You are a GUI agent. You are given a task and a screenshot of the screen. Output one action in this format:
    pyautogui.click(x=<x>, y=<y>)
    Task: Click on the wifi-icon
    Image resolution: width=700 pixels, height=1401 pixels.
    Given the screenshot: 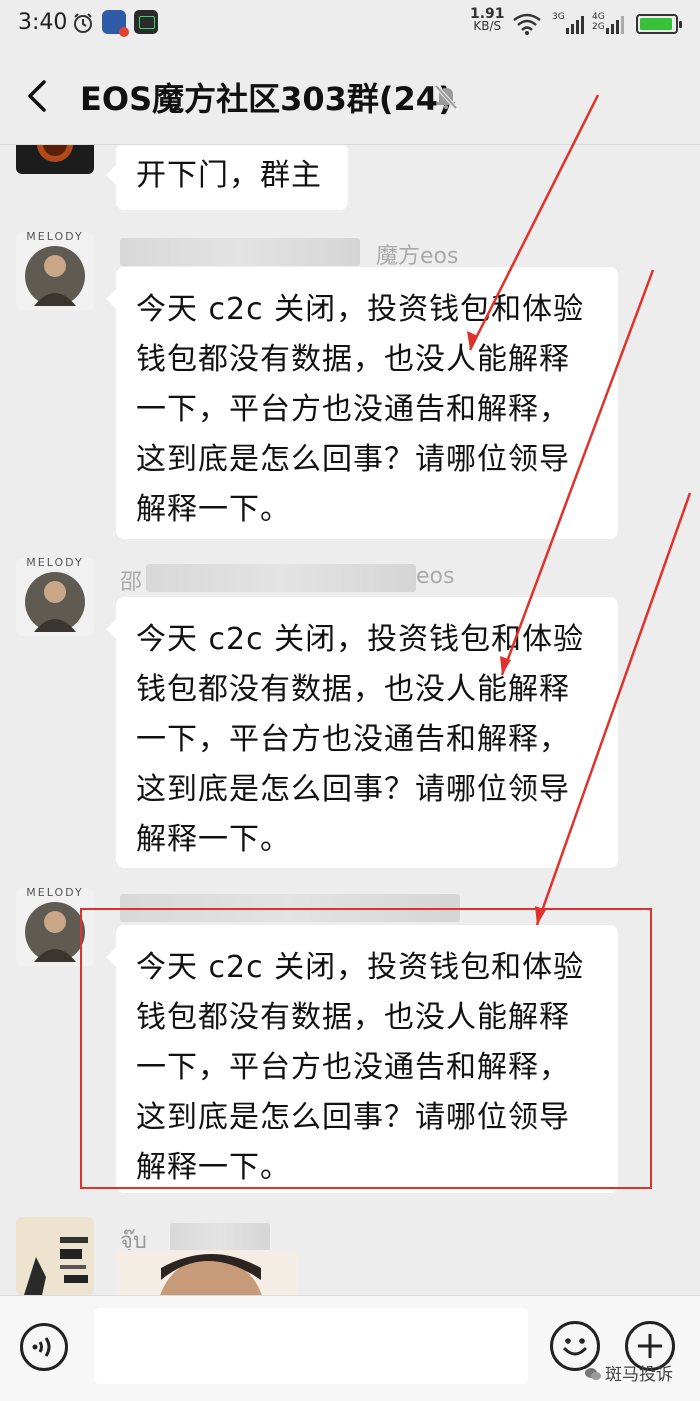 What is the action you would take?
    pyautogui.click(x=527, y=24)
    